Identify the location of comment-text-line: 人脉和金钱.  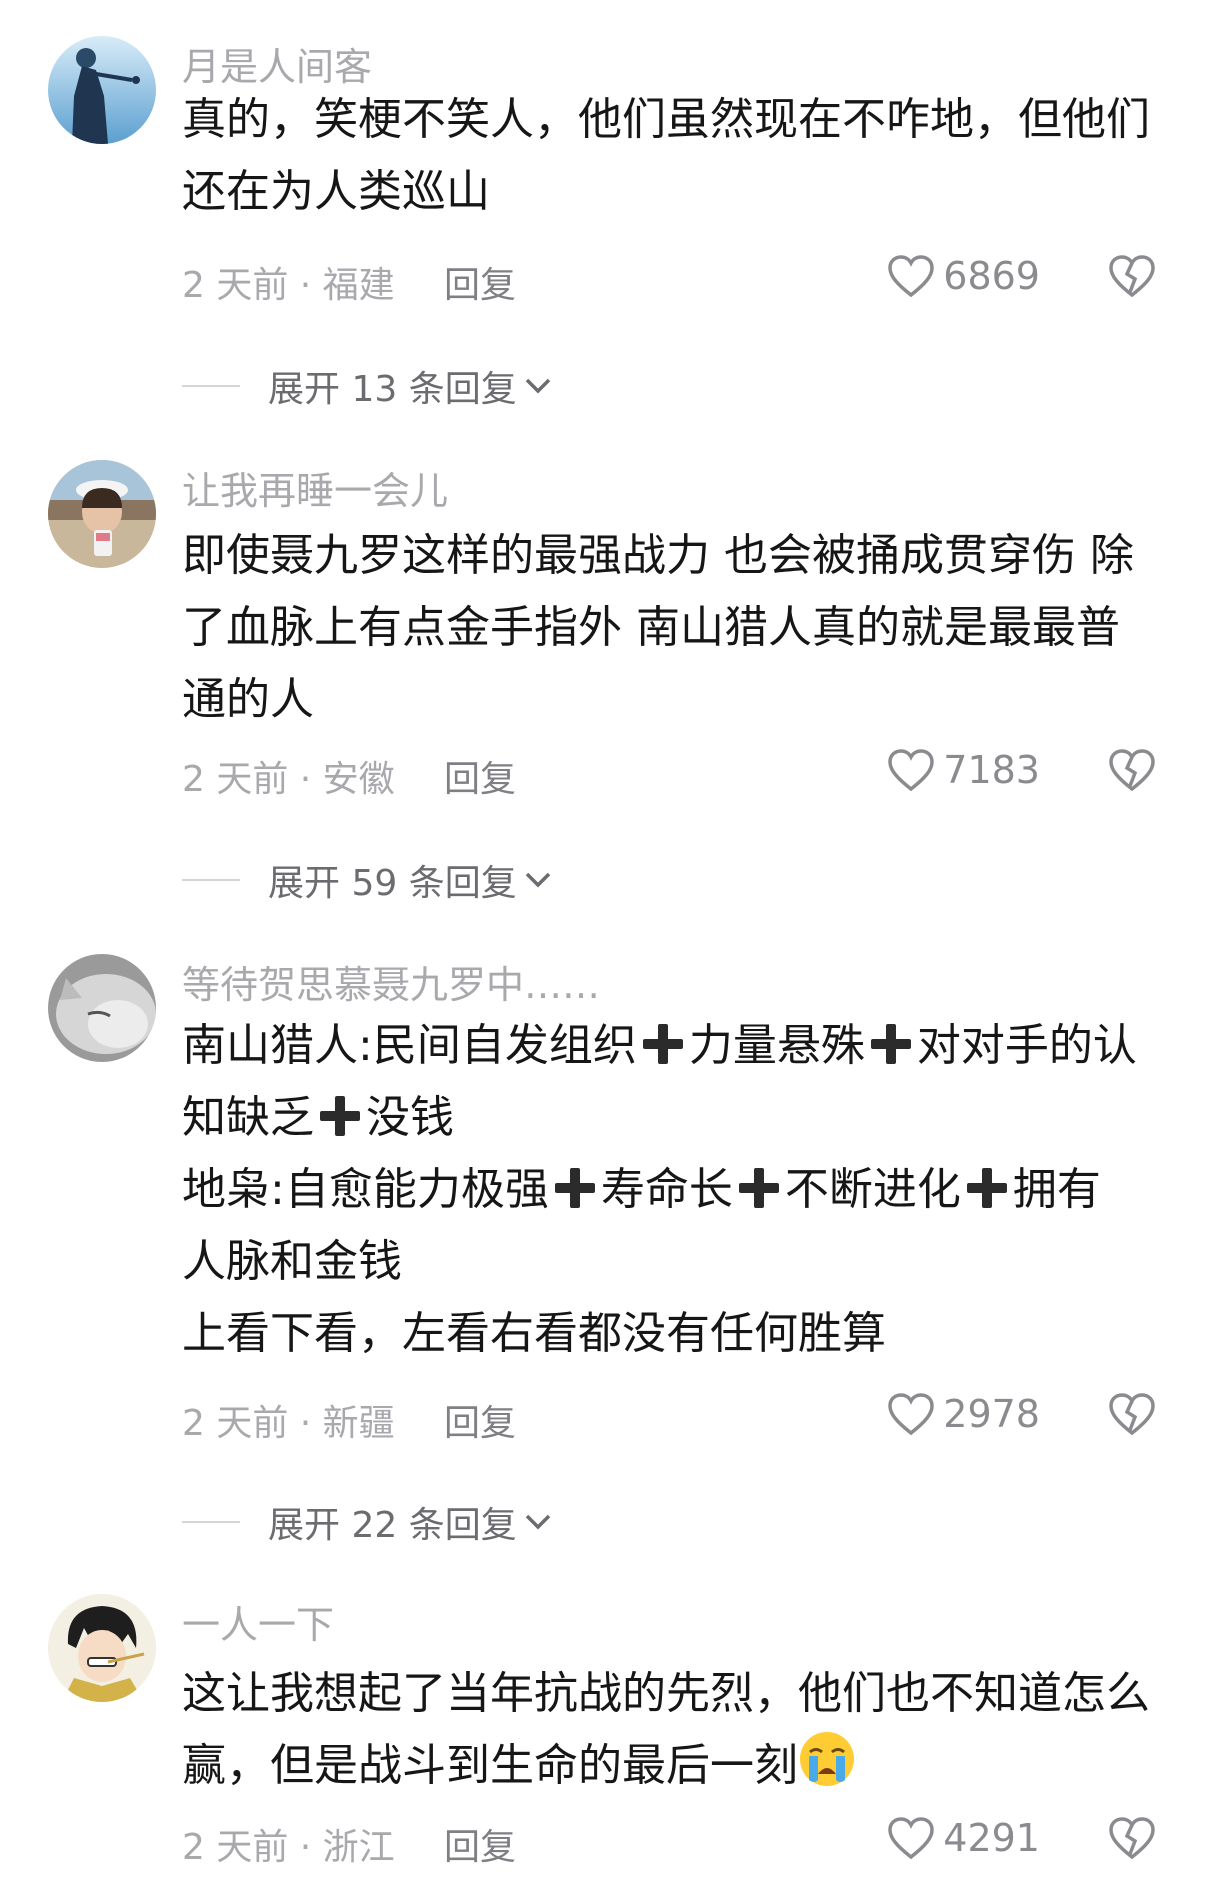
(677, 1262).